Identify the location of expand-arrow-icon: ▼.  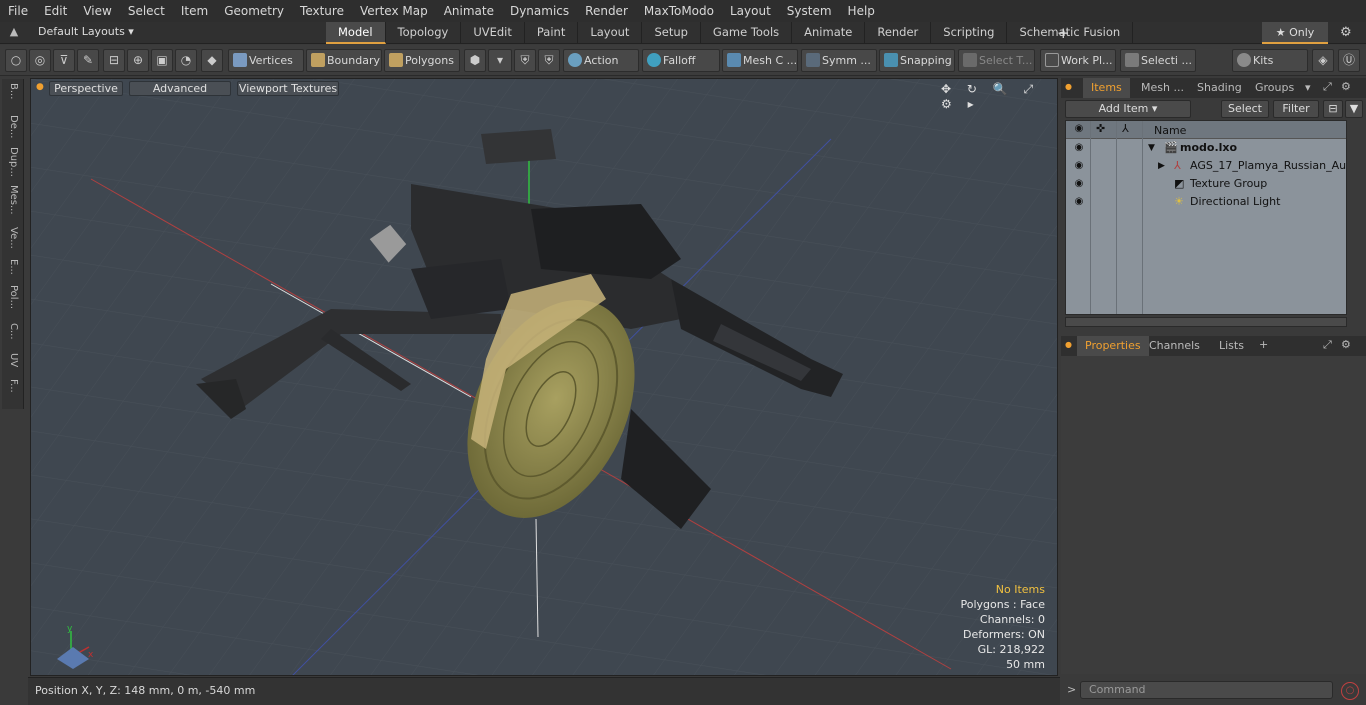
(1151, 148).